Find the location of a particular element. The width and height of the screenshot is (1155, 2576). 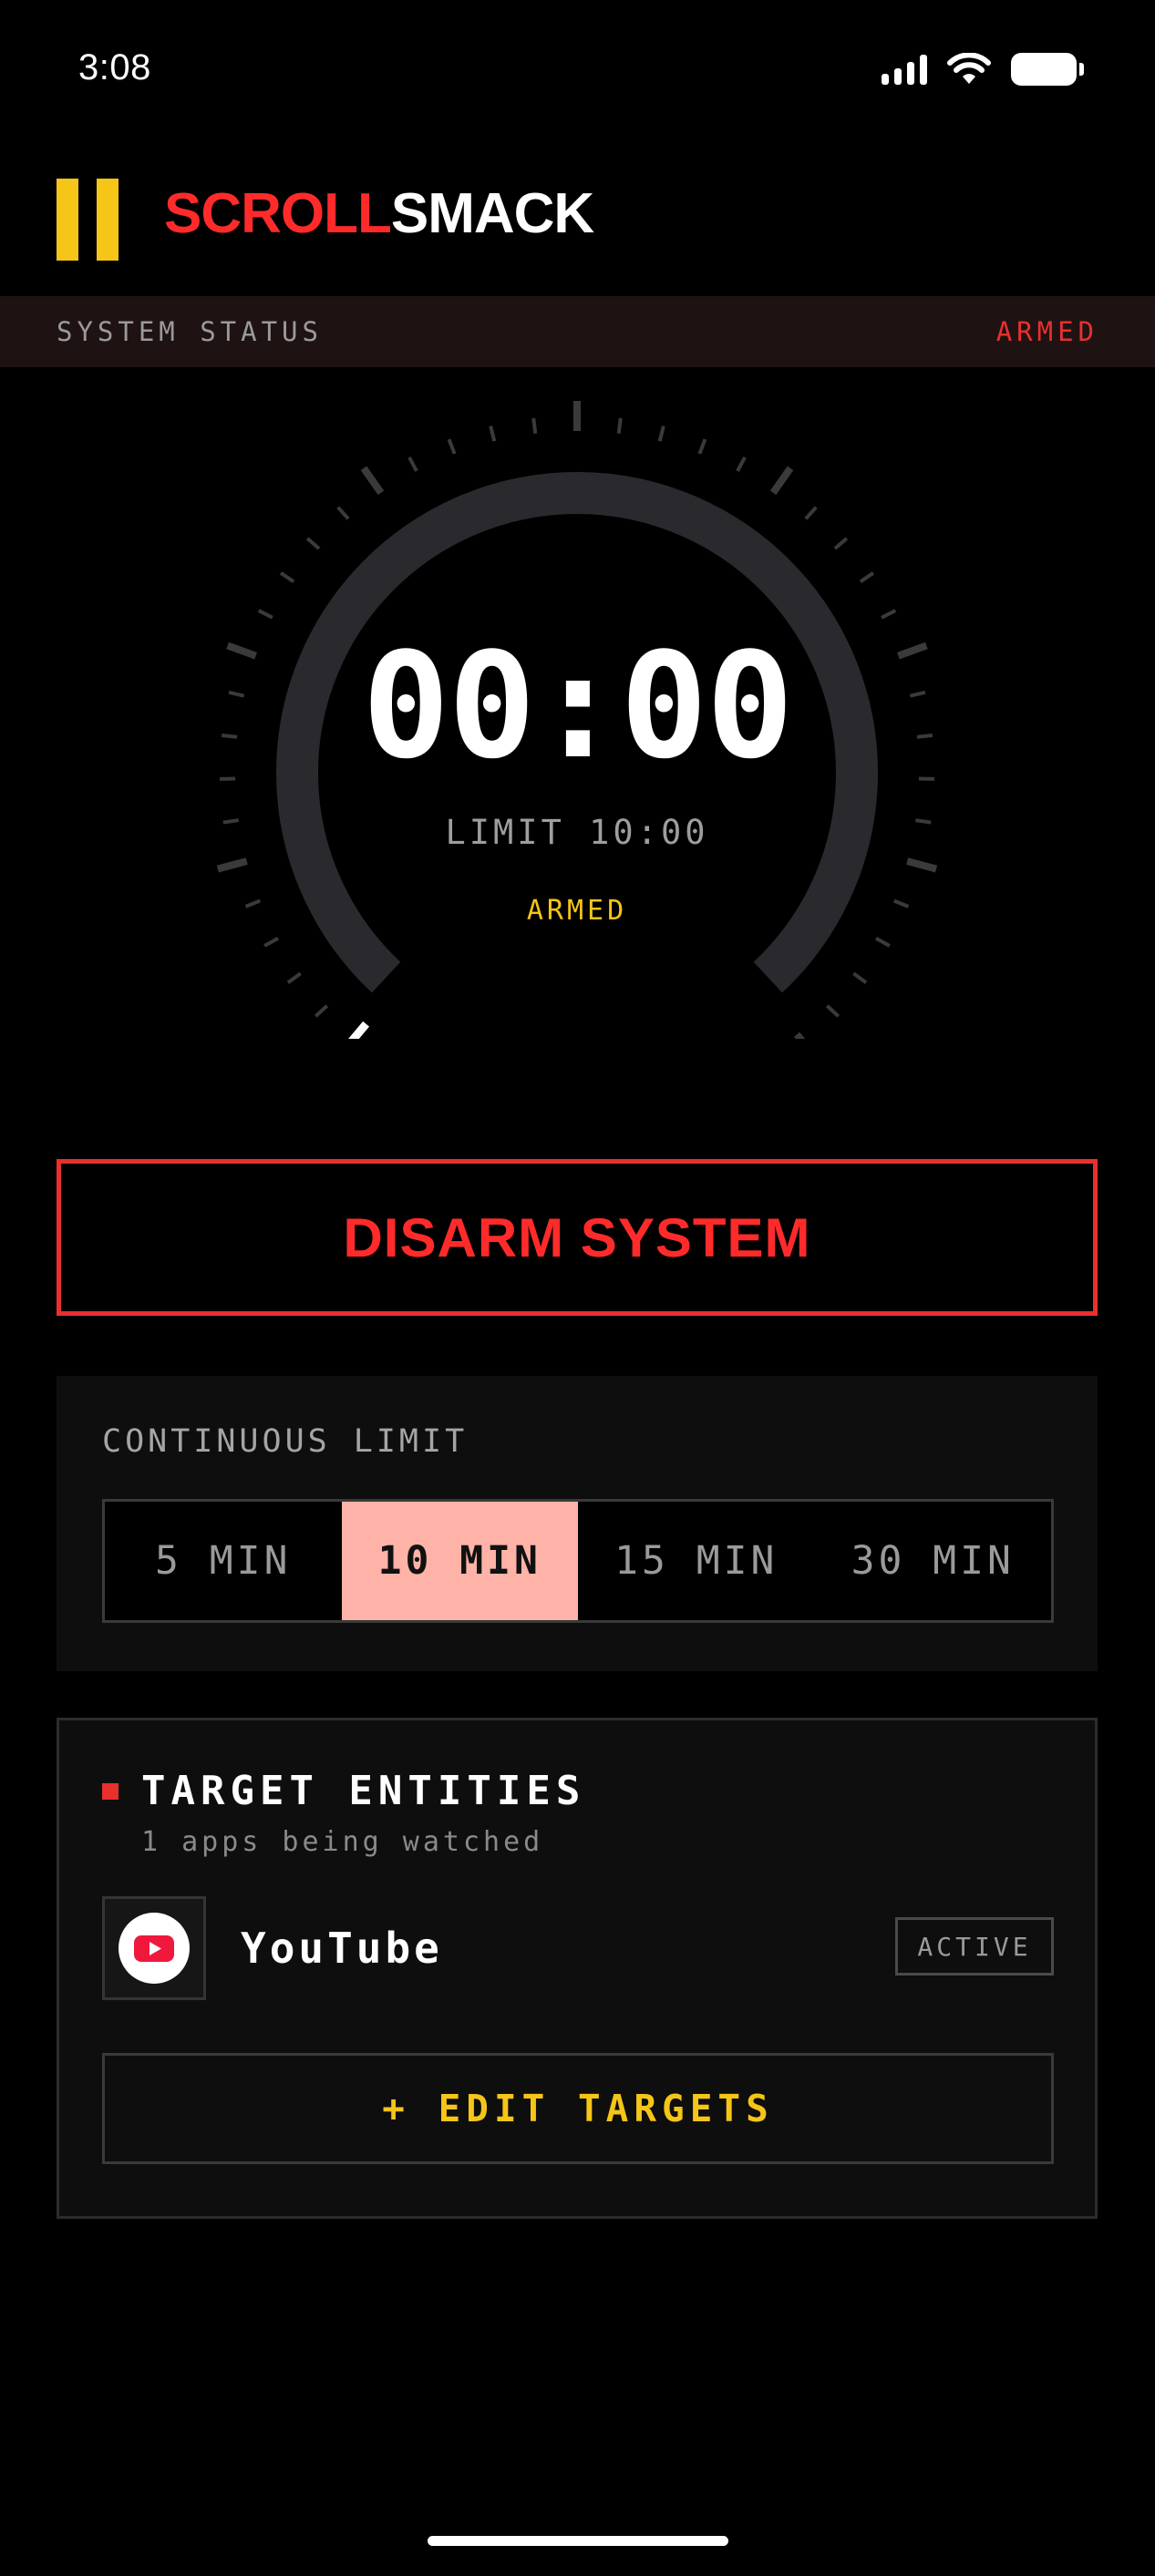

edit-targets-button: + EDIT TARGETS is located at coordinates (578, 2108).